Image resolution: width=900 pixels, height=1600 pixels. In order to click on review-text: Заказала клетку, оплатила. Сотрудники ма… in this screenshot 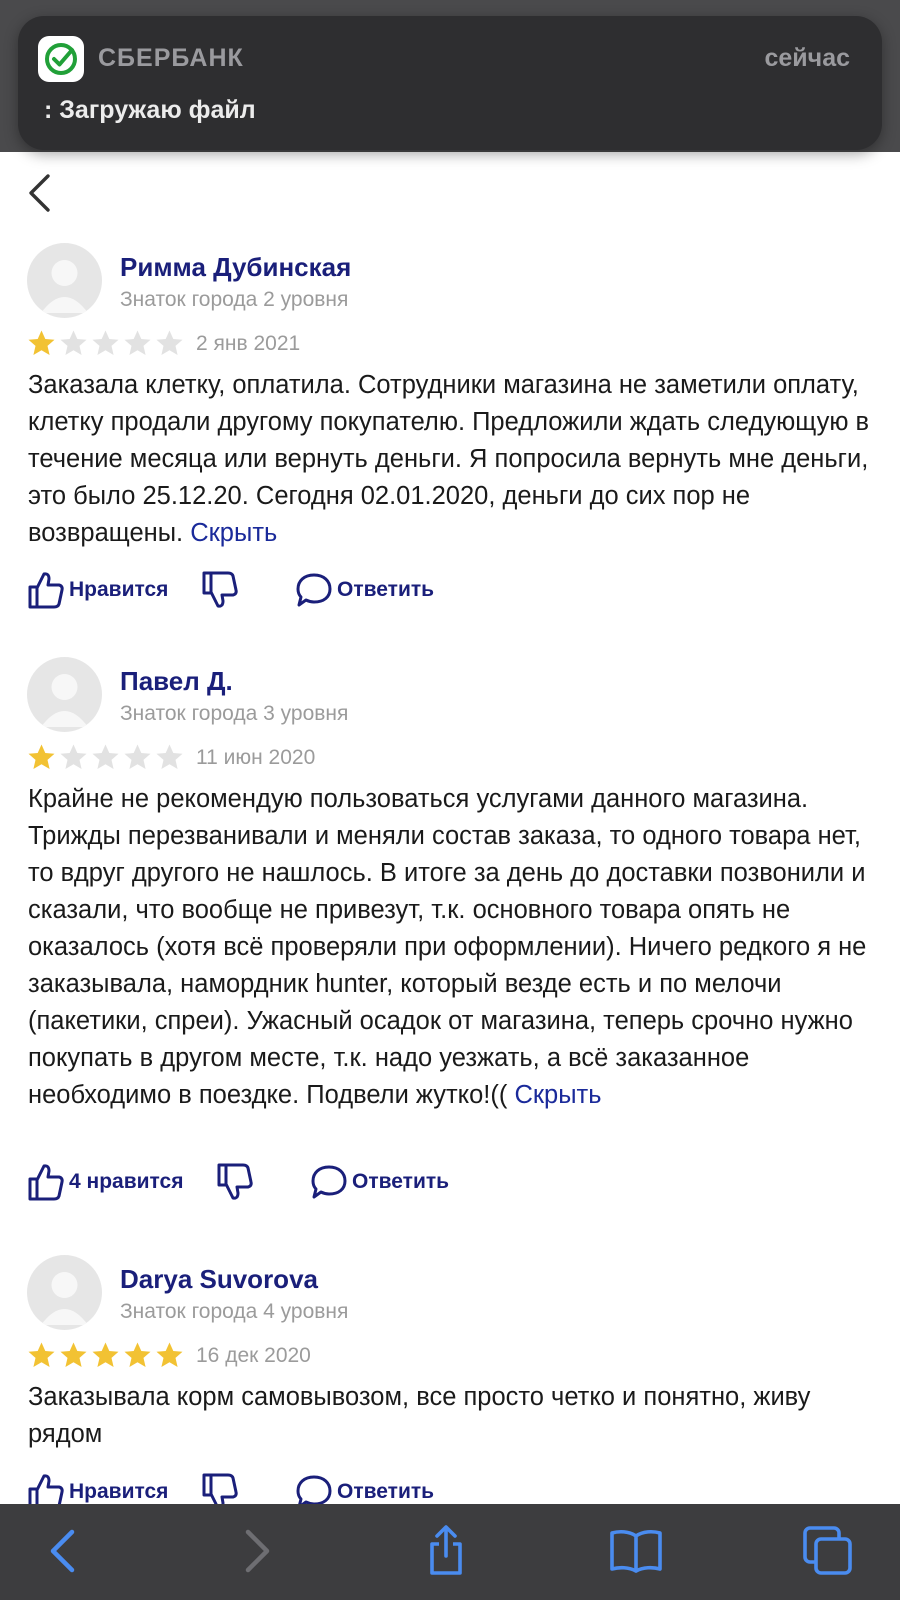, I will do `click(453, 459)`.